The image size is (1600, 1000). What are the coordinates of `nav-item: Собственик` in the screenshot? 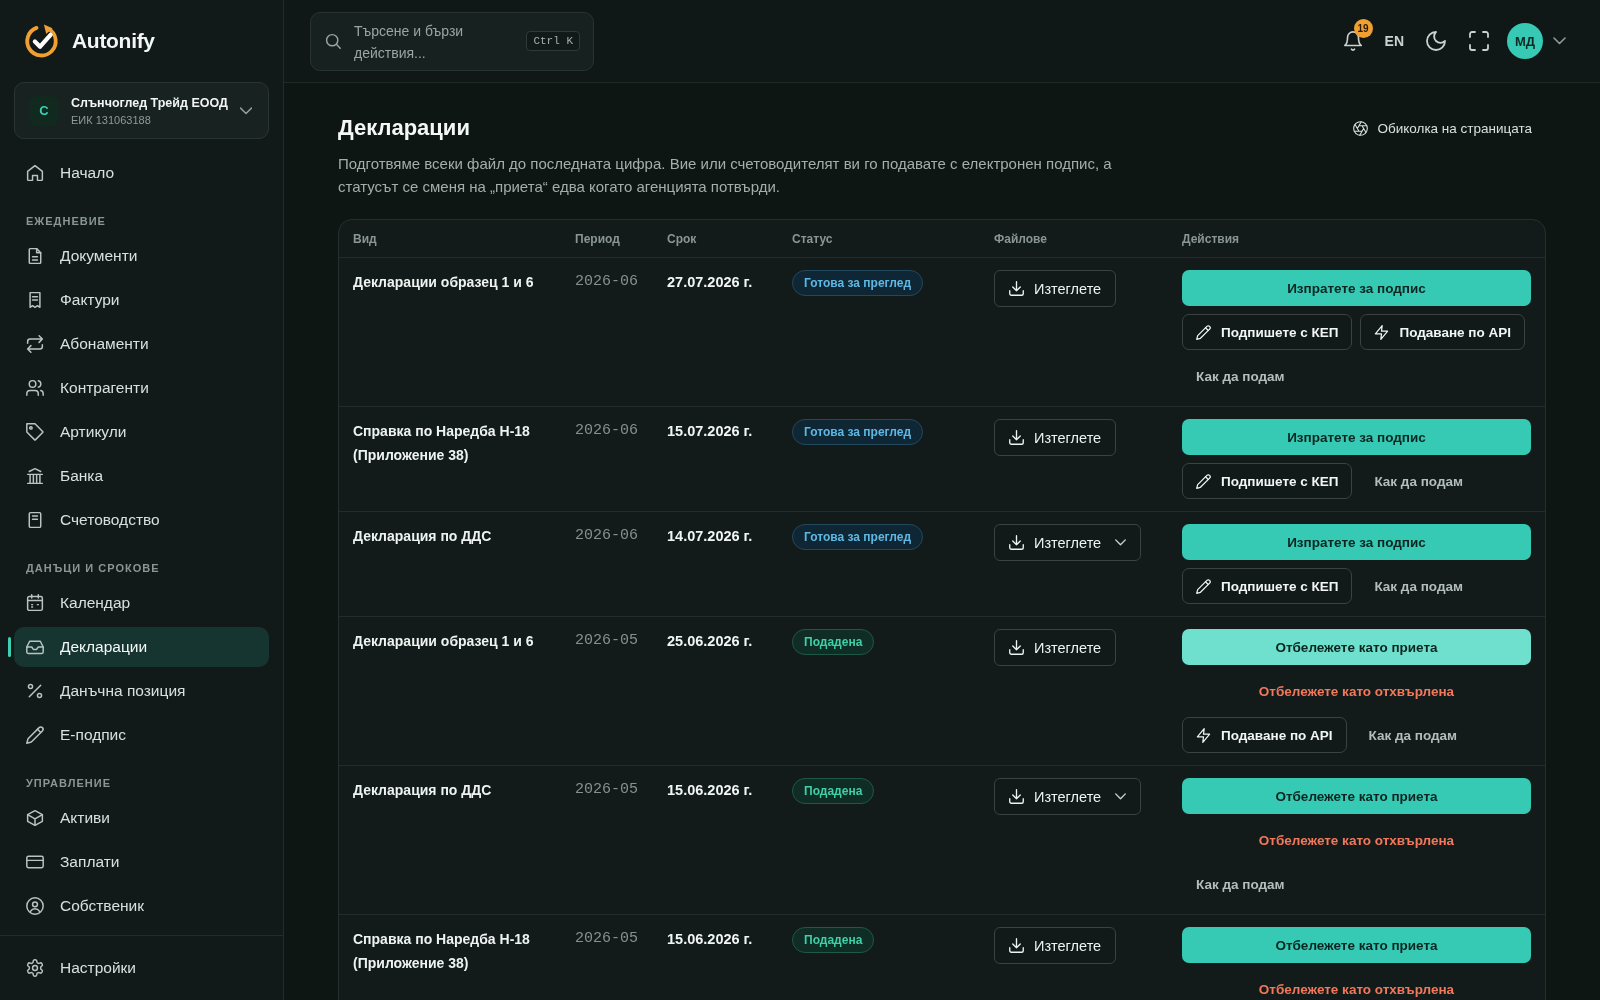 It's located at (141, 906).